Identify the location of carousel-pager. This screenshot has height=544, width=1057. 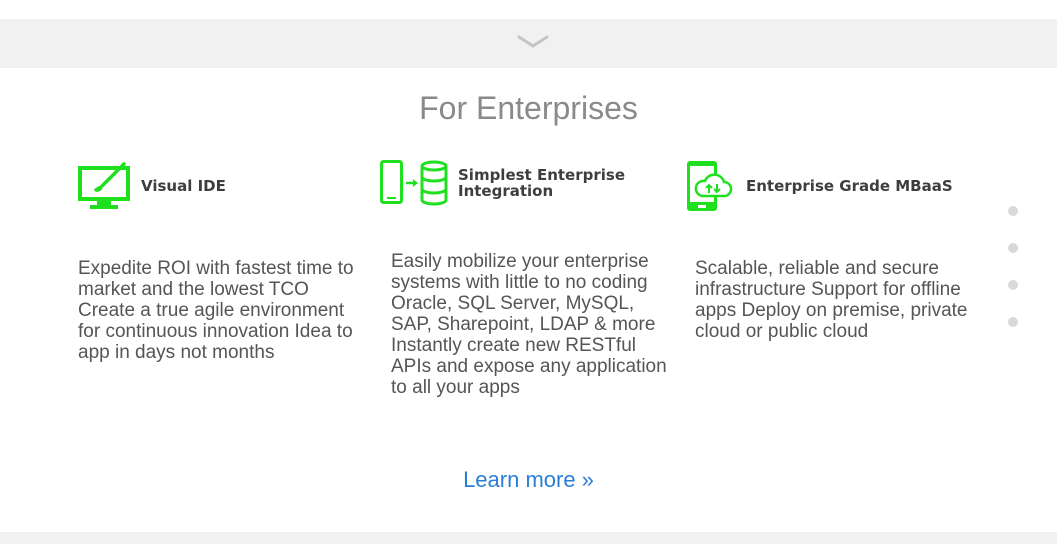
(1013, 280).